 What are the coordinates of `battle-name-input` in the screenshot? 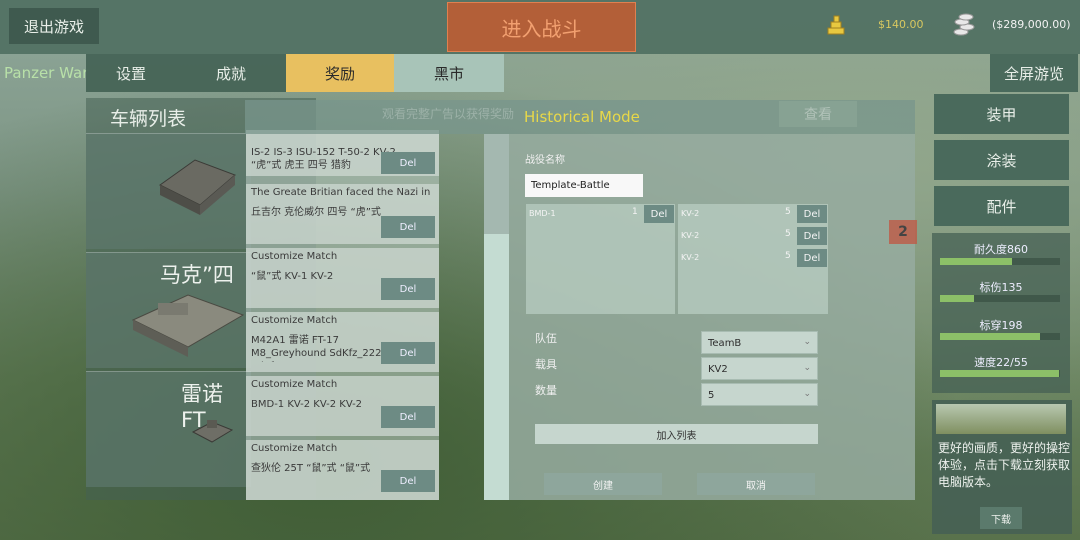 It's located at (584, 185).